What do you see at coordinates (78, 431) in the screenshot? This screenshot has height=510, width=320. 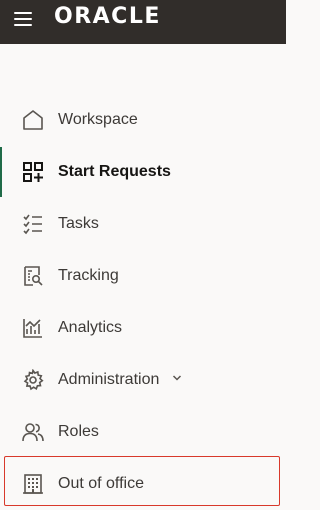 I see `nav-item-label: Roles` at bounding box center [78, 431].